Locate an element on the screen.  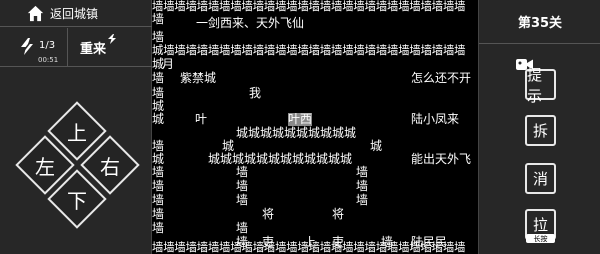
question-text: 怎么还不开 is located at coordinates (441, 78).